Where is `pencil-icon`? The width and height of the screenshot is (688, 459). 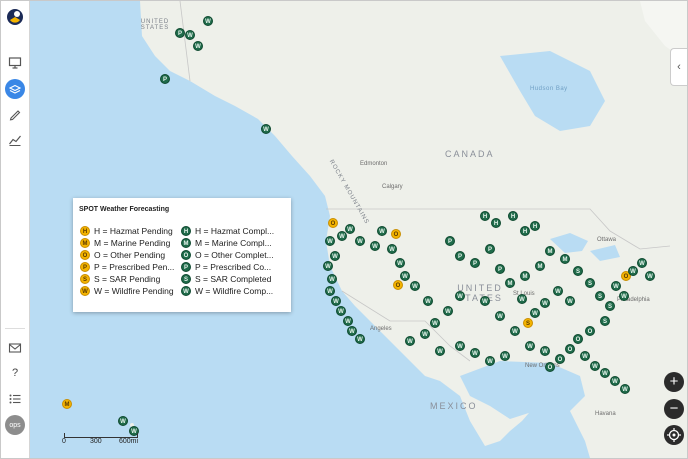 pencil-icon is located at coordinates (15, 114).